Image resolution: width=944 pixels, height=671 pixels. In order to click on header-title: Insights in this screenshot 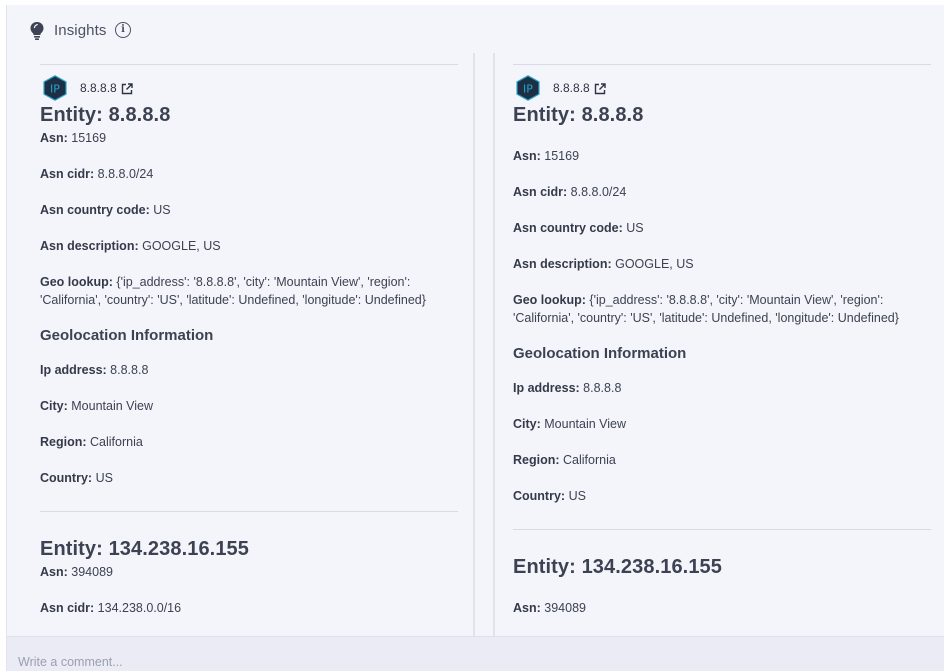, I will do `click(80, 30)`.